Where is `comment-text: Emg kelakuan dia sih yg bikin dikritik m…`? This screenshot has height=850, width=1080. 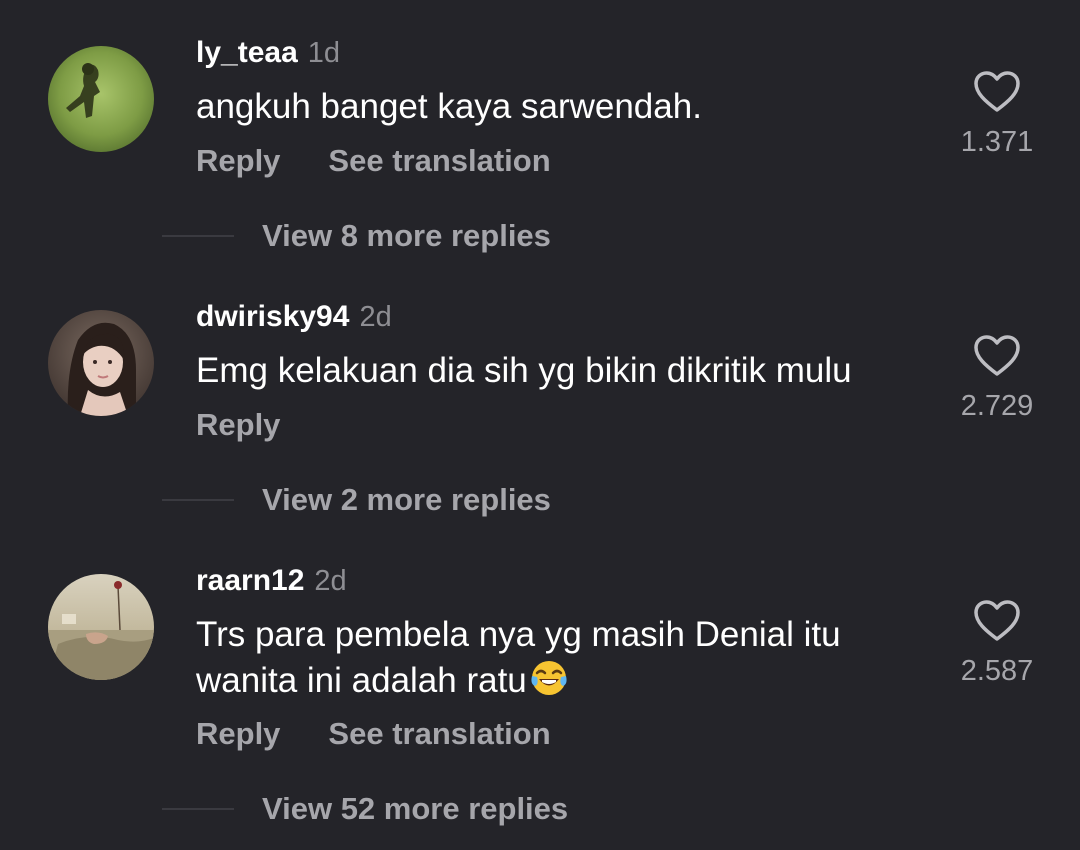 comment-text: Emg kelakuan dia sih yg bikin dikritik m… is located at coordinates (524, 370).